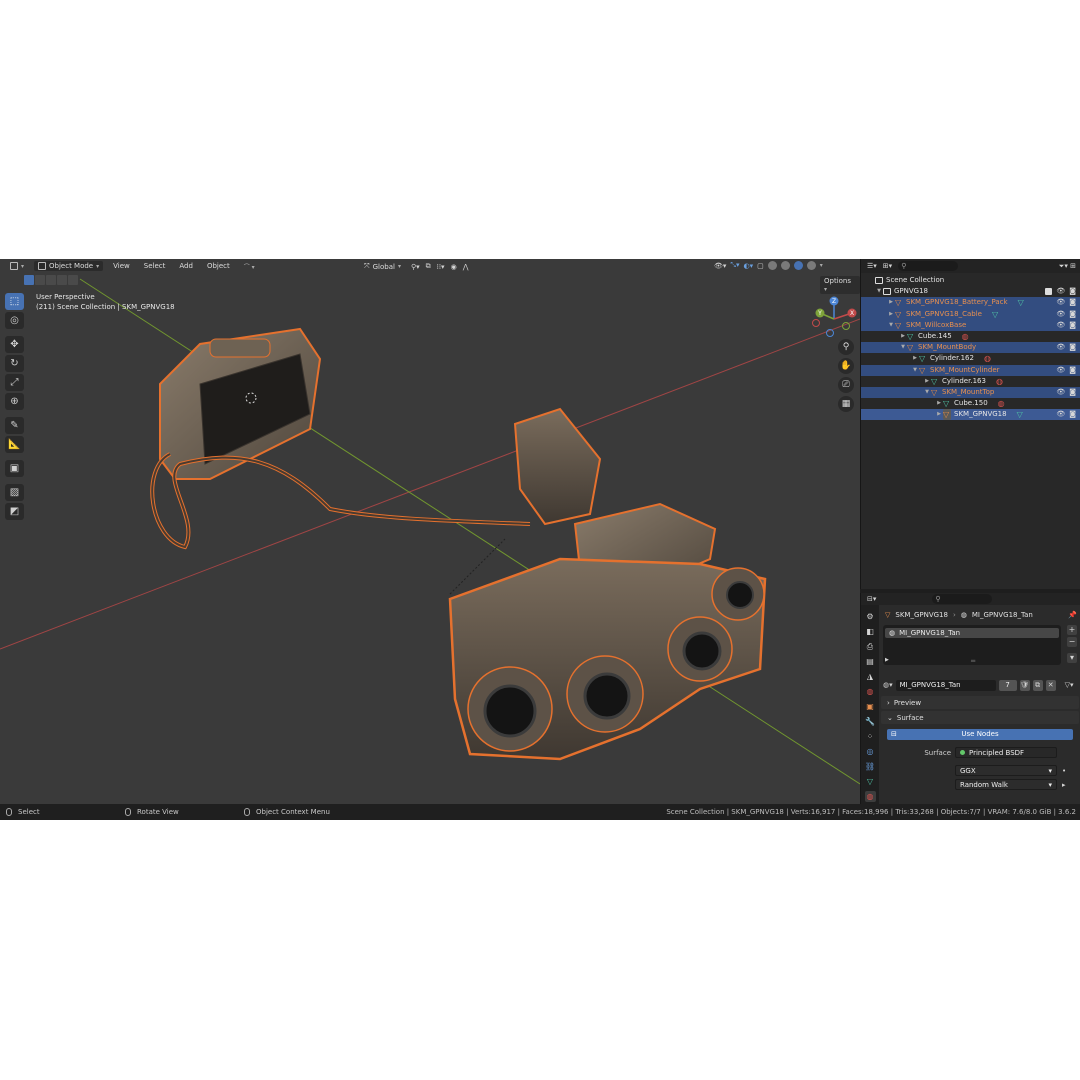 This screenshot has width=1080, height=1080. I want to click on visibility-icon: 👁▾, so click(720, 266).